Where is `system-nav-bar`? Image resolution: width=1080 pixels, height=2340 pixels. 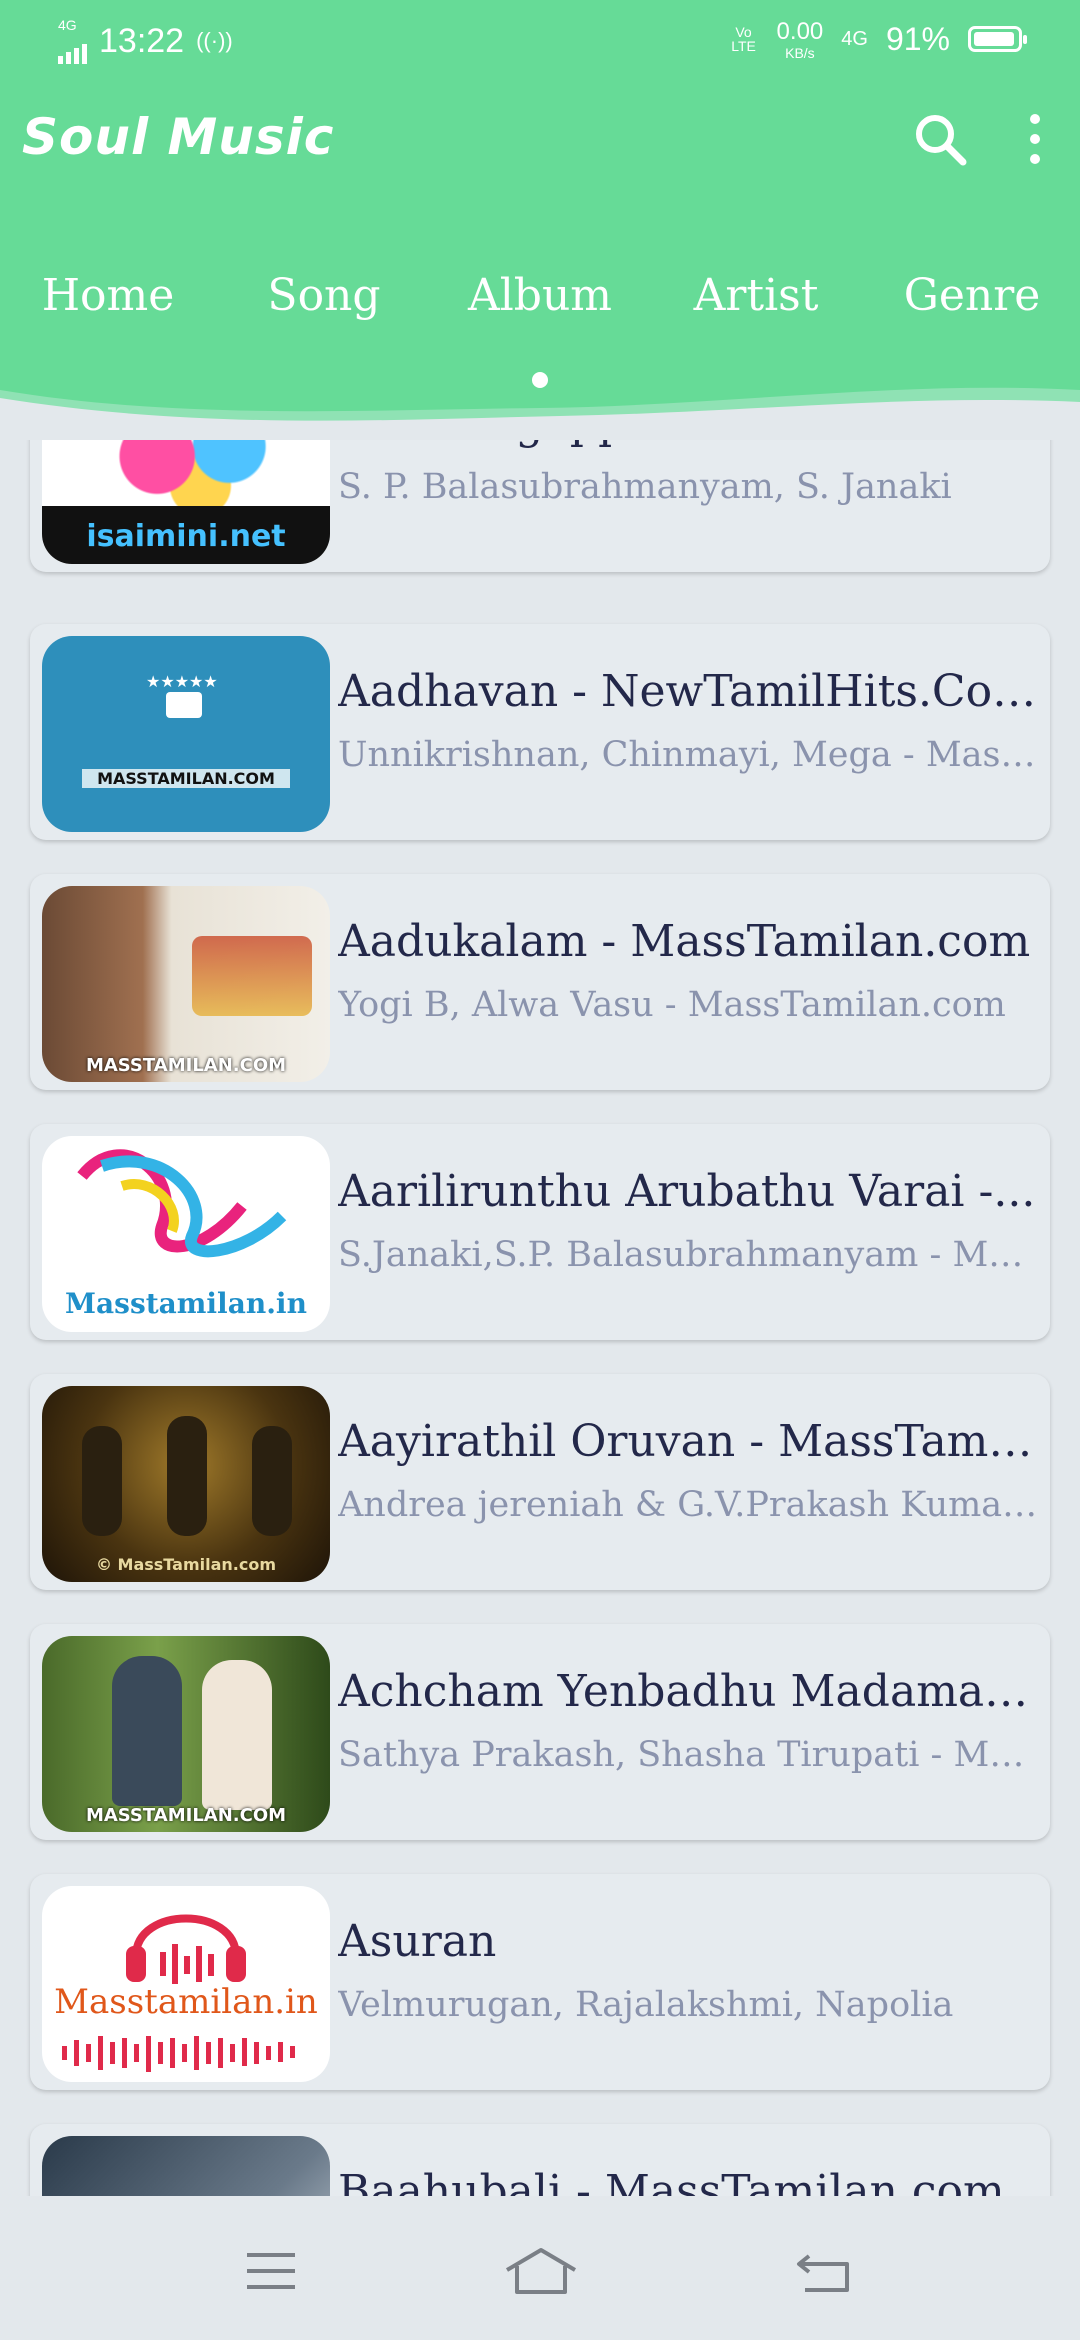
system-nav-bar is located at coordinates (540, 2268).